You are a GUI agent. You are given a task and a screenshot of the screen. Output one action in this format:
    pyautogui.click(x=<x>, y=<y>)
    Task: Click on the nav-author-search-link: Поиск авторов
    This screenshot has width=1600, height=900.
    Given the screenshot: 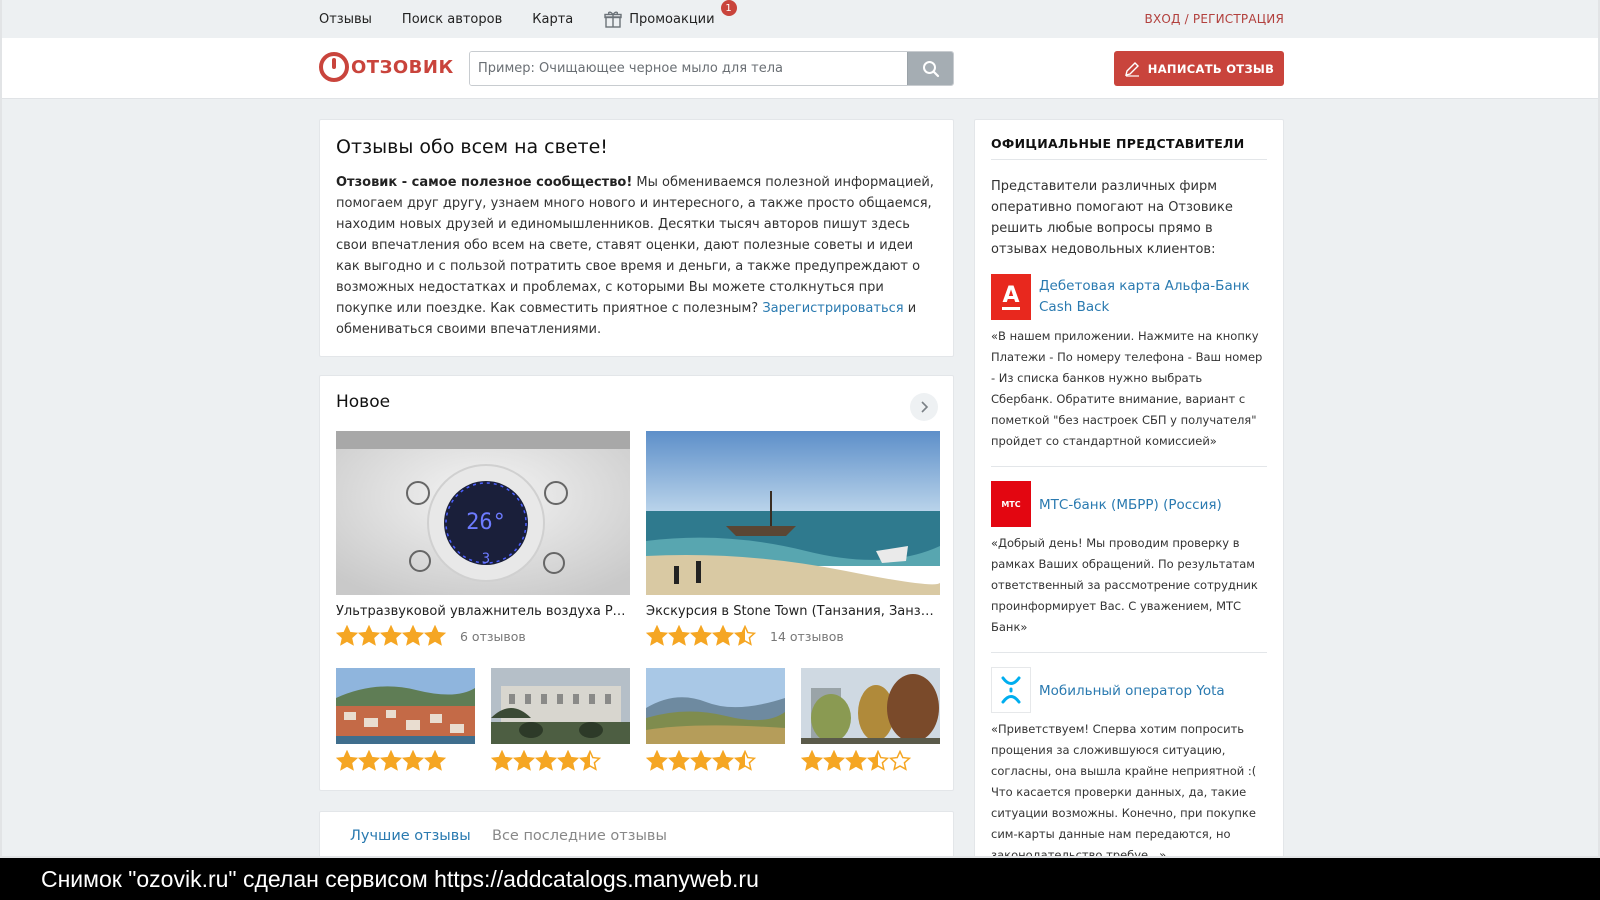 What is the action you would take?
    pyautogui.click(x=452, y=19)
    